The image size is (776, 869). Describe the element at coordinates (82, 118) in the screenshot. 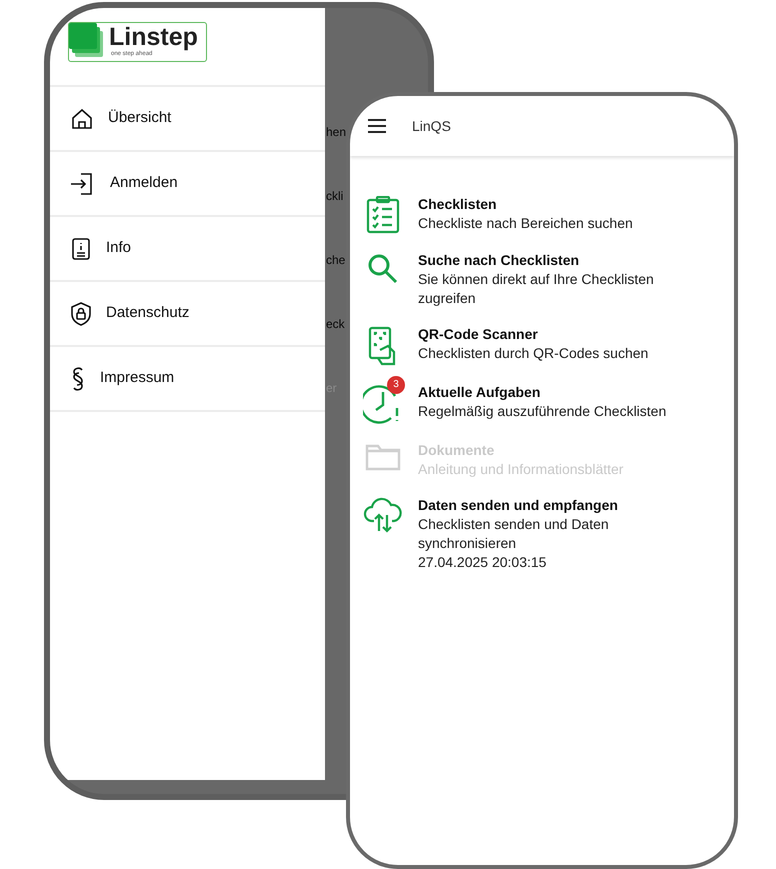

I see `home-icon` at that location.